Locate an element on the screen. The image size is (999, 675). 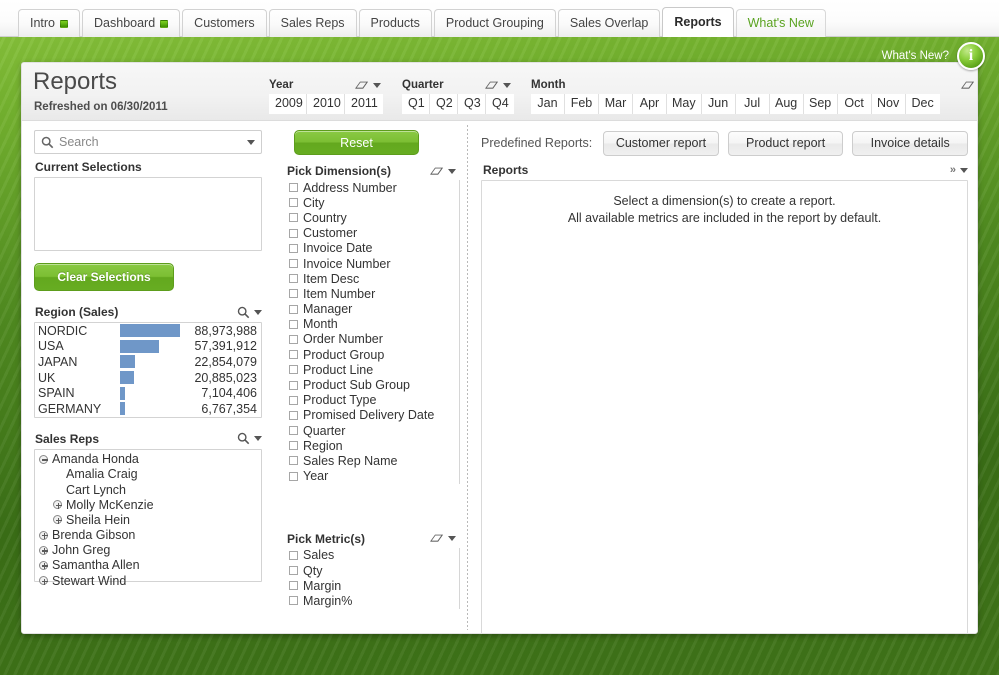
metric-item: Margin% is located at coordinates (371, 600).